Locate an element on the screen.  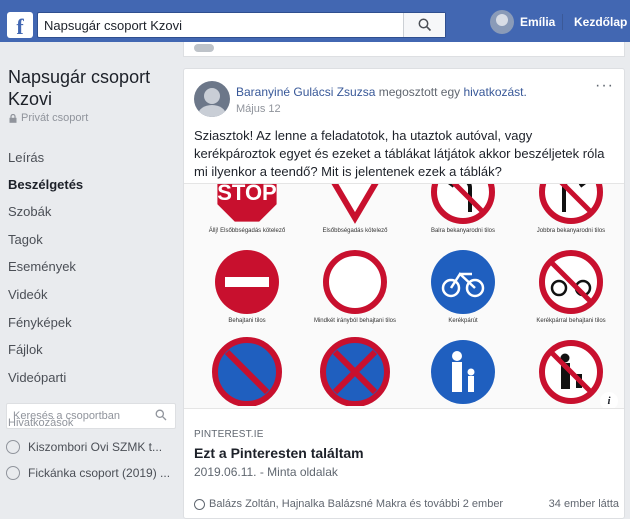
nav-item-description: Leírás is located at coordinates (26, 157).